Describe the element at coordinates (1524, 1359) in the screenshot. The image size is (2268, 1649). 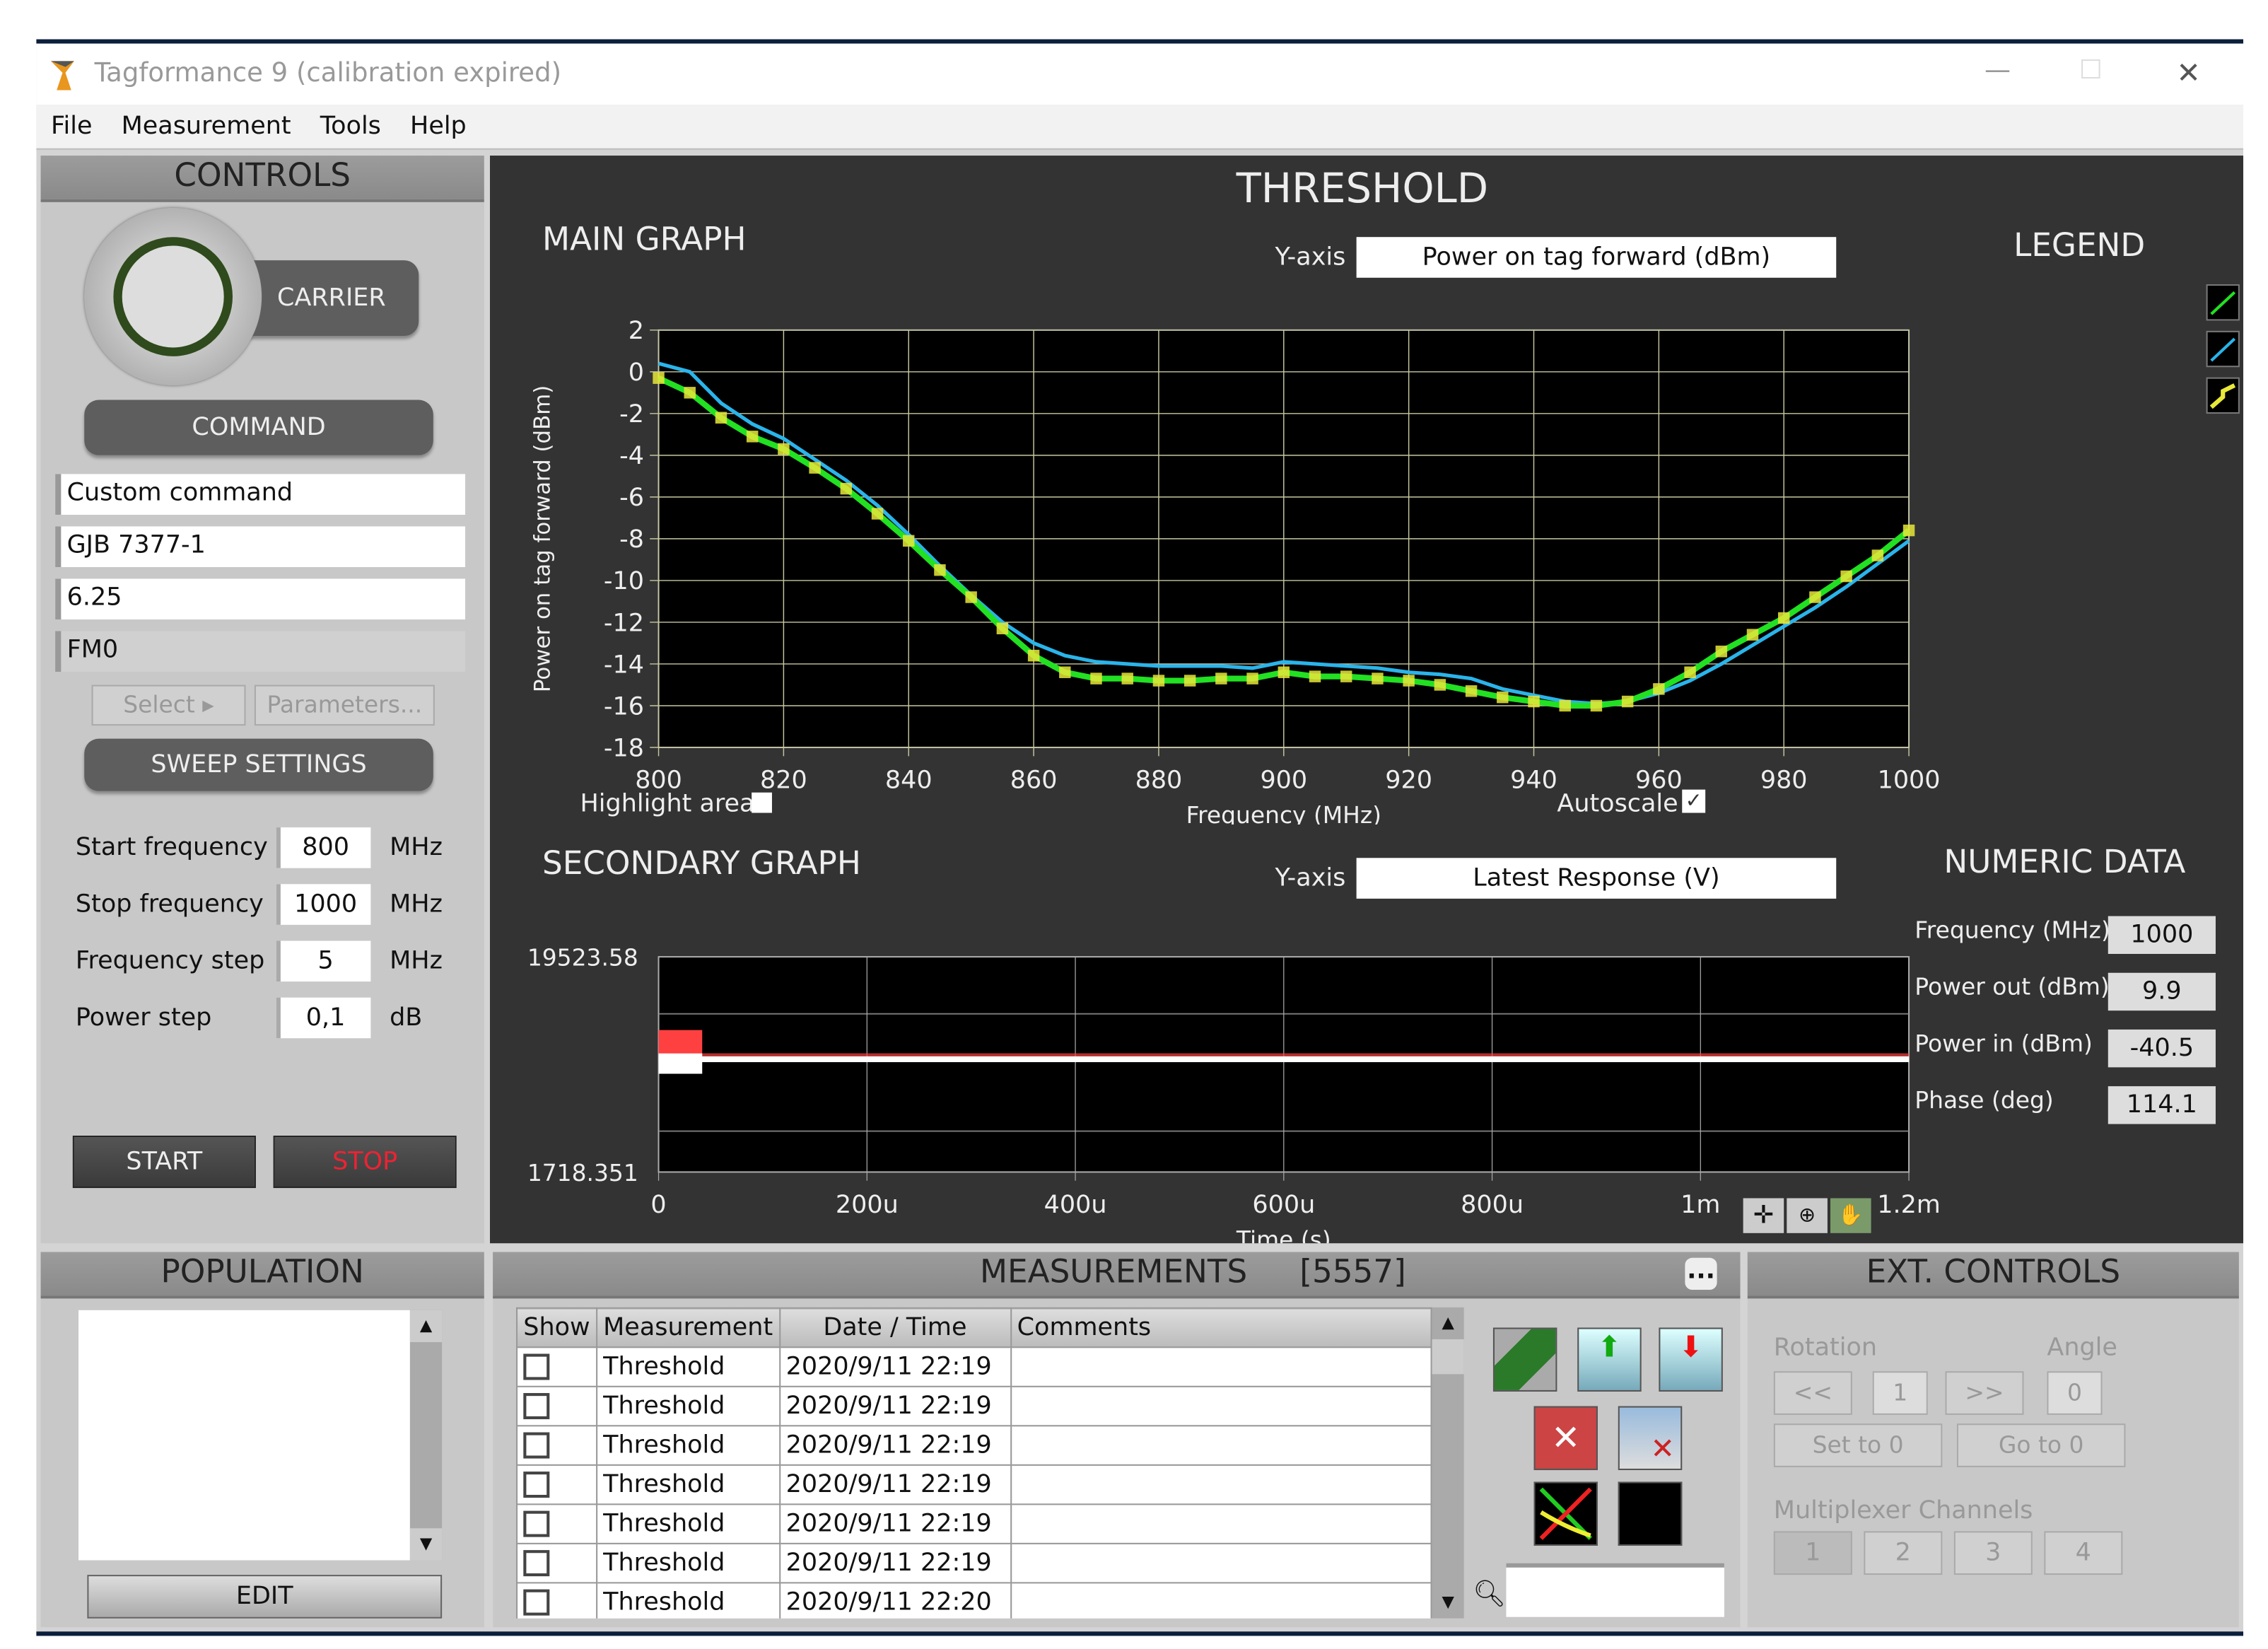
I see `export-icon` at that location.